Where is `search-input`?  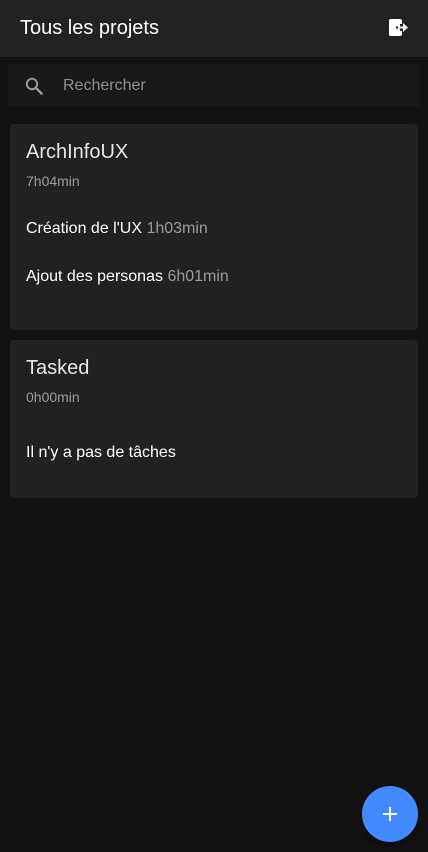 search-input is located at coordinates (241, 85).